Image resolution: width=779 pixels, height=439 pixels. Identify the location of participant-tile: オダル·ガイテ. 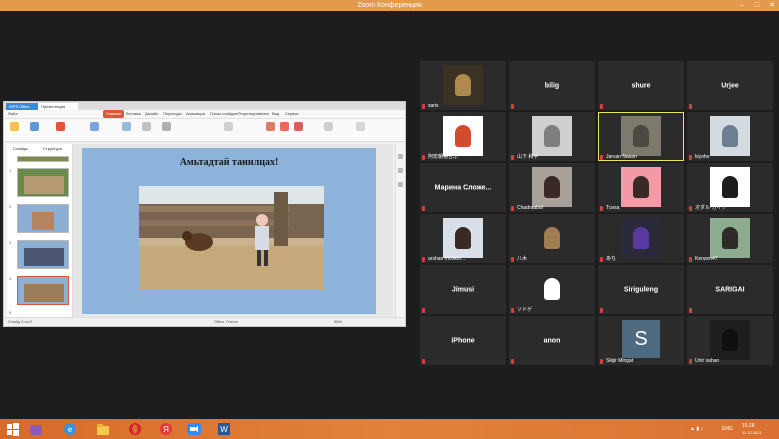
(730, 187).